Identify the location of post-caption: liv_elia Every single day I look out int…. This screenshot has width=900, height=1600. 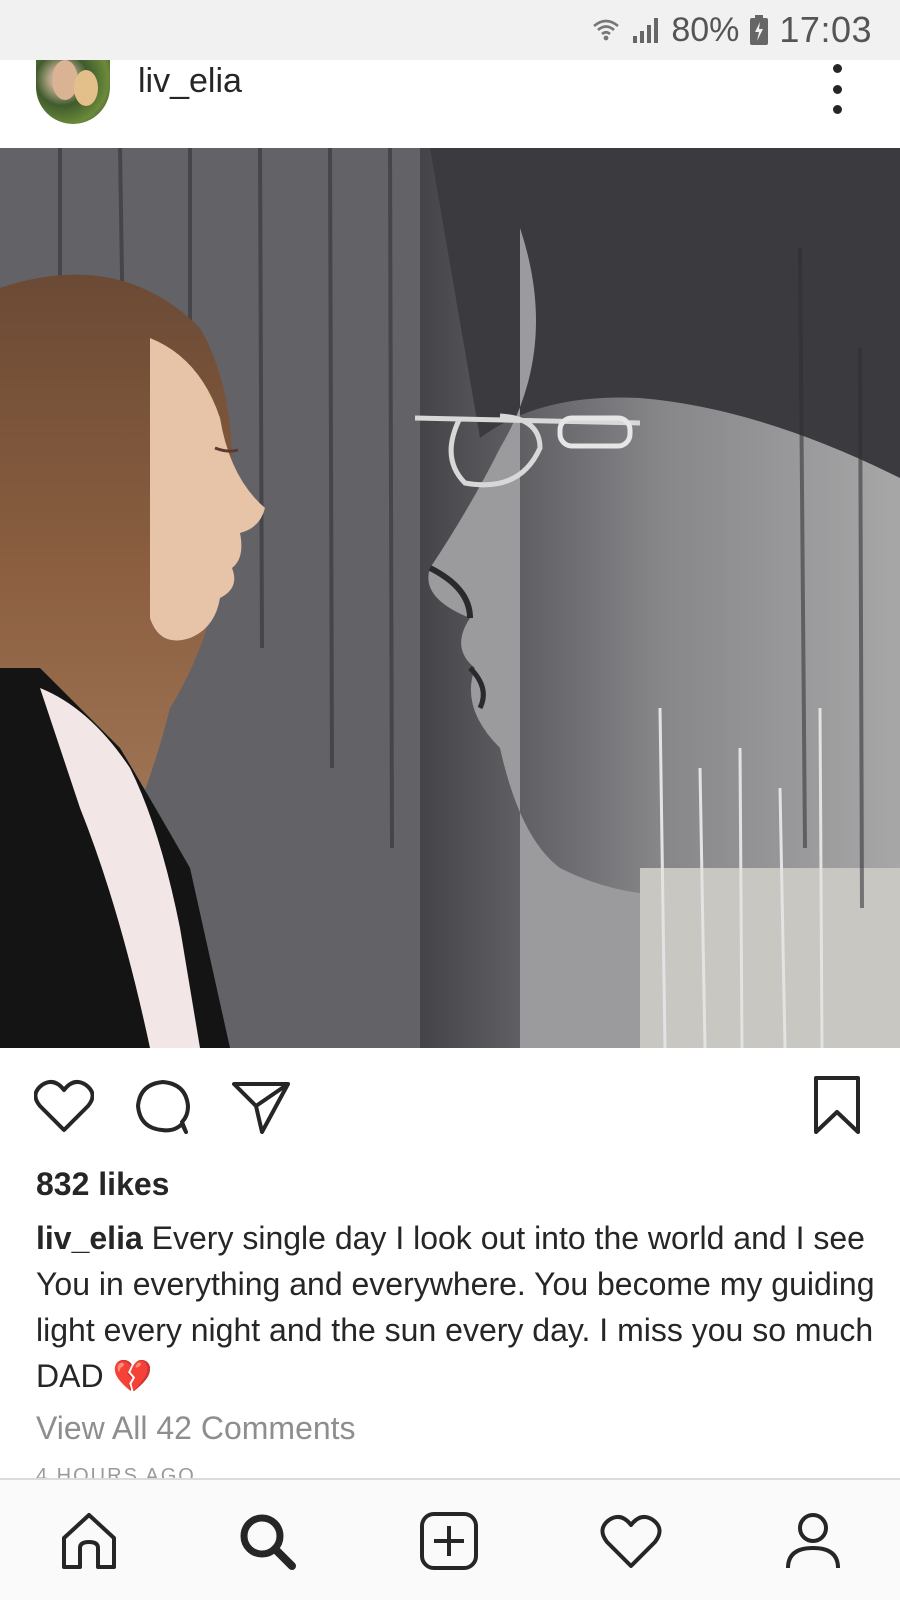
(456, 1307).